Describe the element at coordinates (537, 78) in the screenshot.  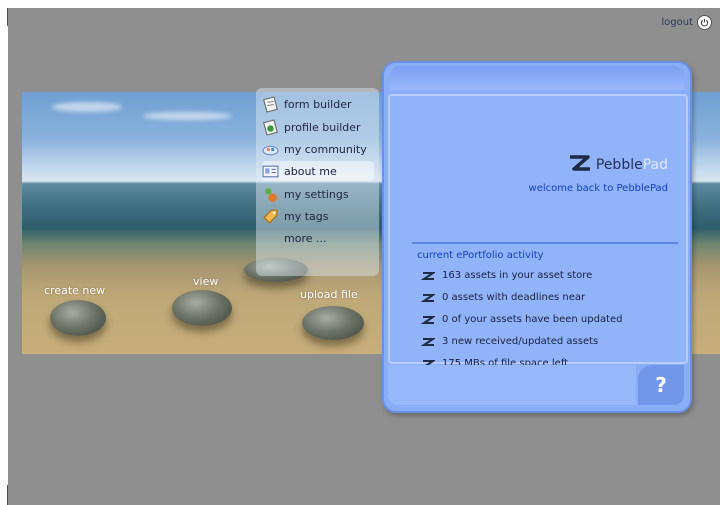
I see `panel-header-strip` at that location.